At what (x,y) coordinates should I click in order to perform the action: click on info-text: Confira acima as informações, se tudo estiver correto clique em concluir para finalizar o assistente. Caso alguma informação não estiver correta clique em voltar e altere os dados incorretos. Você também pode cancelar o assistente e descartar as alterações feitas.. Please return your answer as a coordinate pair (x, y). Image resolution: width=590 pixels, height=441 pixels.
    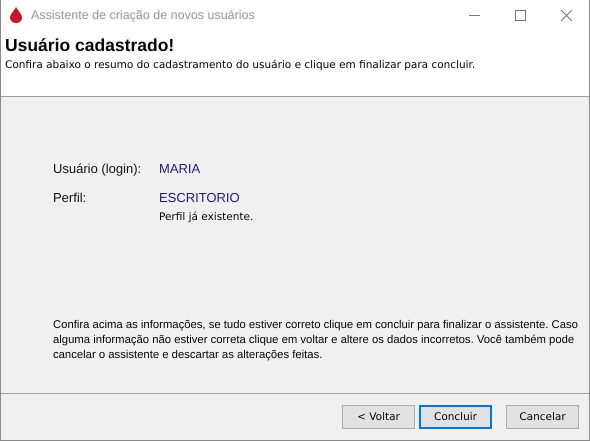
    Looking at the image, I should click on (315, 340).